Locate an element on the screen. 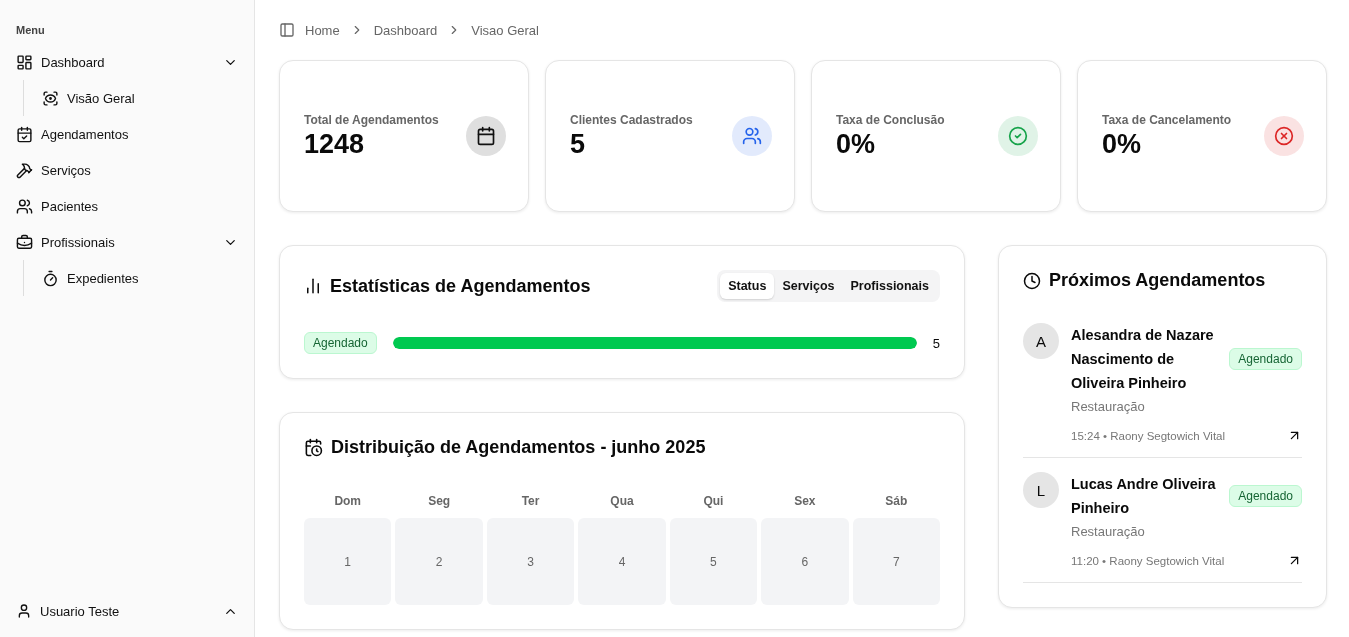 This screenshot has height=637, width=1349. calendar-day: 6 is located at coordinates (805, 561).